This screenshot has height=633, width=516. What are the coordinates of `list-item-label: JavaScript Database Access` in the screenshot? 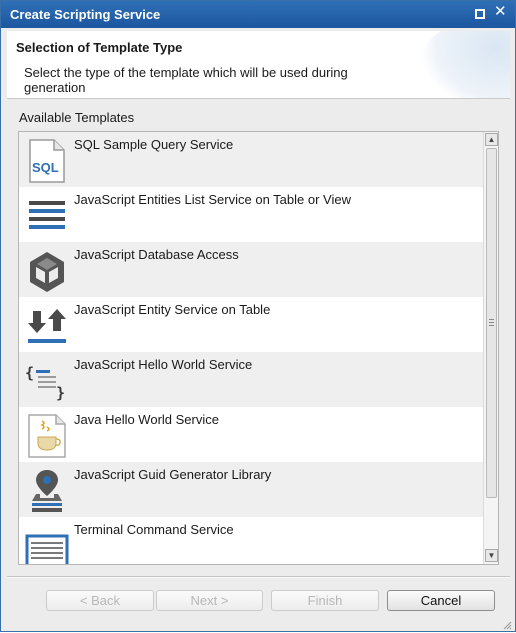 It's located at (156, 254).